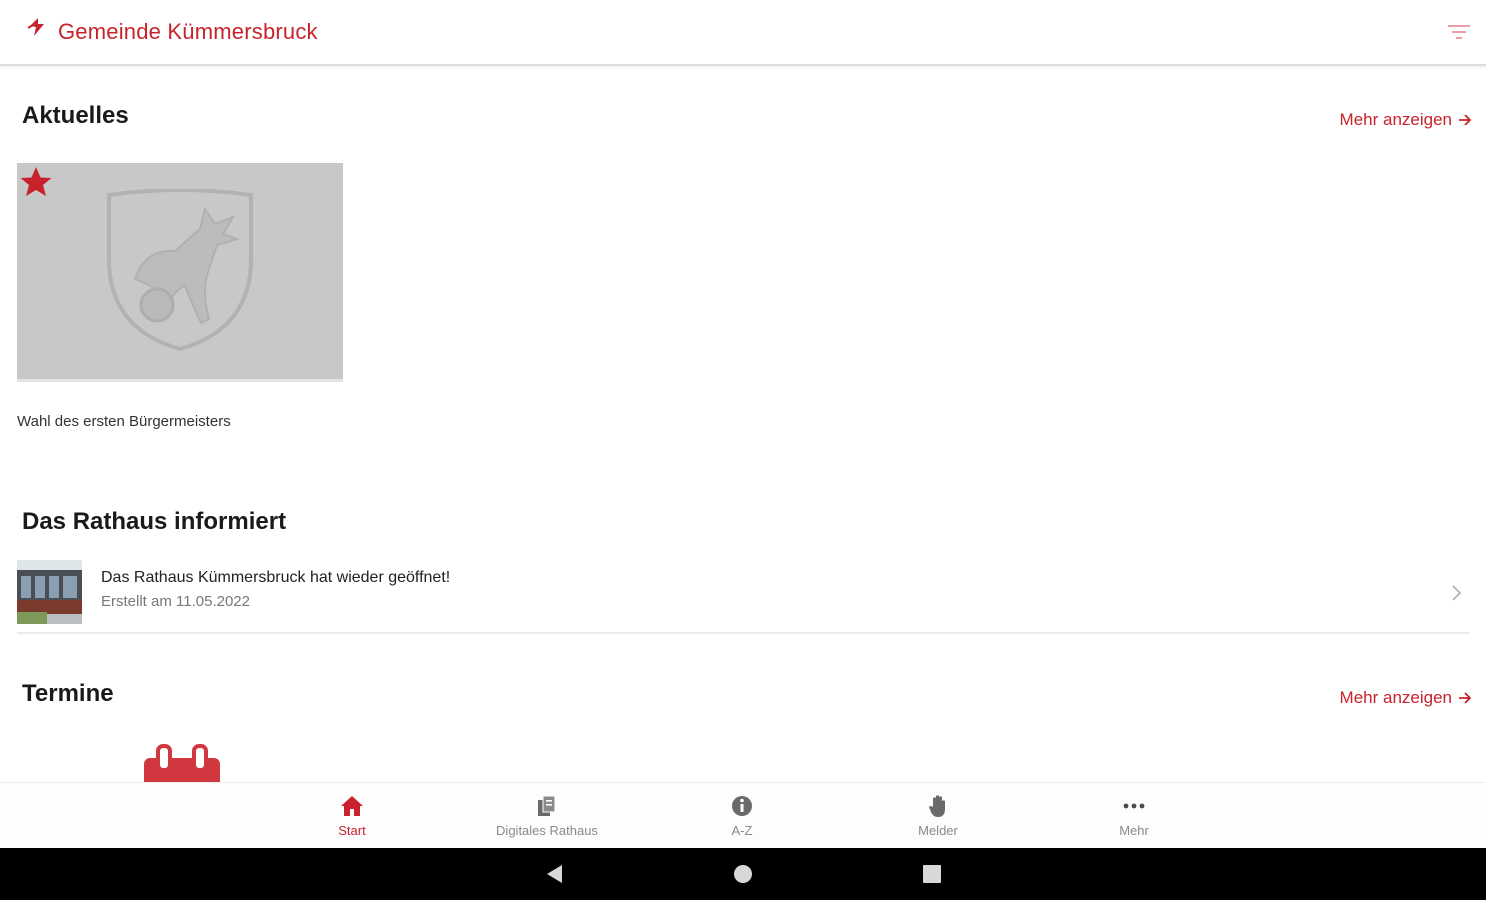 Image resolution: width=1486 pixels, height=900 pixels. Describe the element at coordinates (352, 818) in the screenshot. I see `nav-item-start: Start` at that location.